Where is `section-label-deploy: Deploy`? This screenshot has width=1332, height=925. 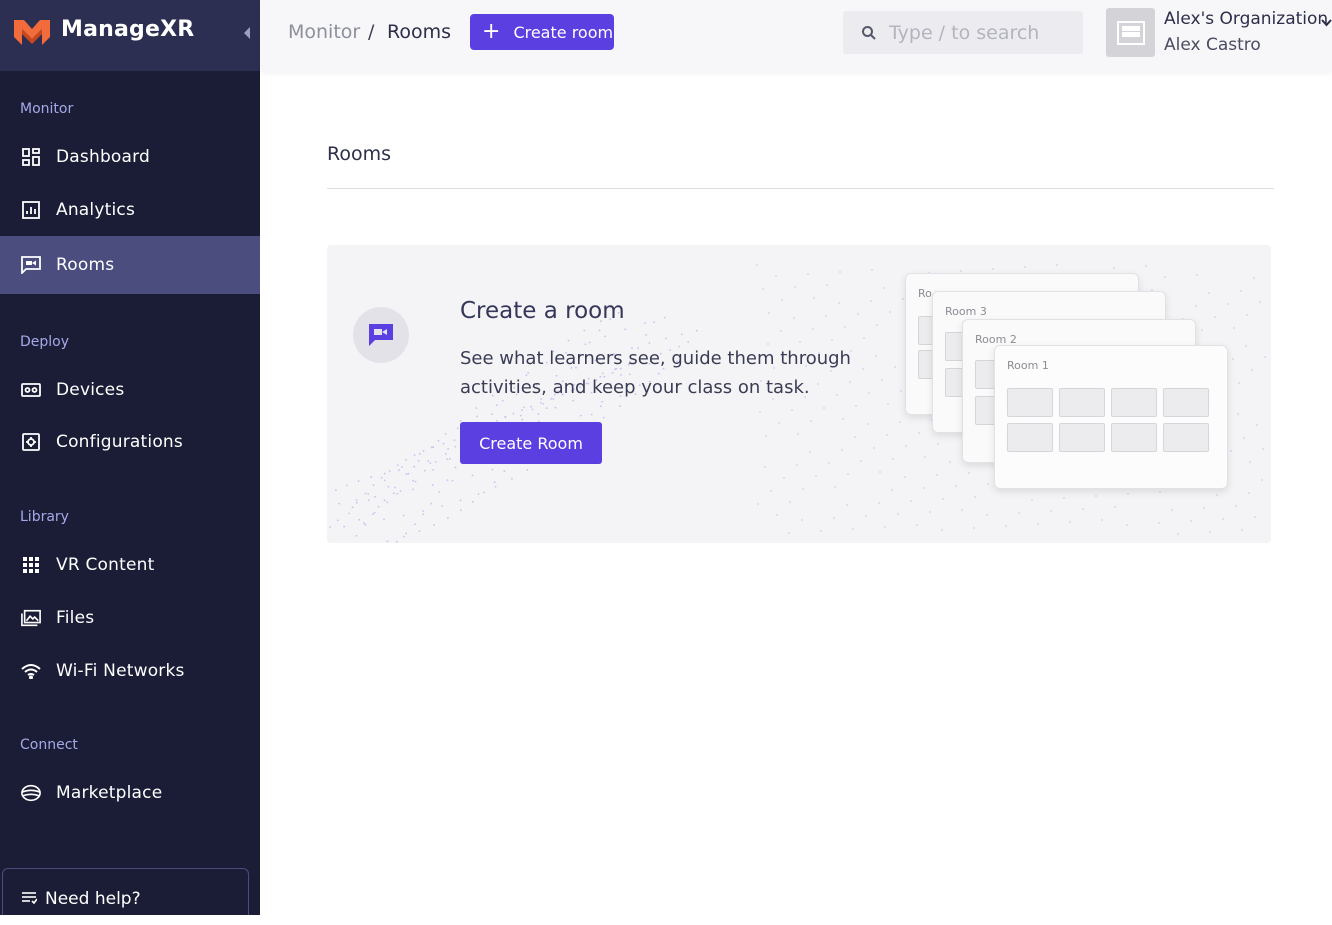
section-label-deploy: Deploy is located at coordinates (45, 342).